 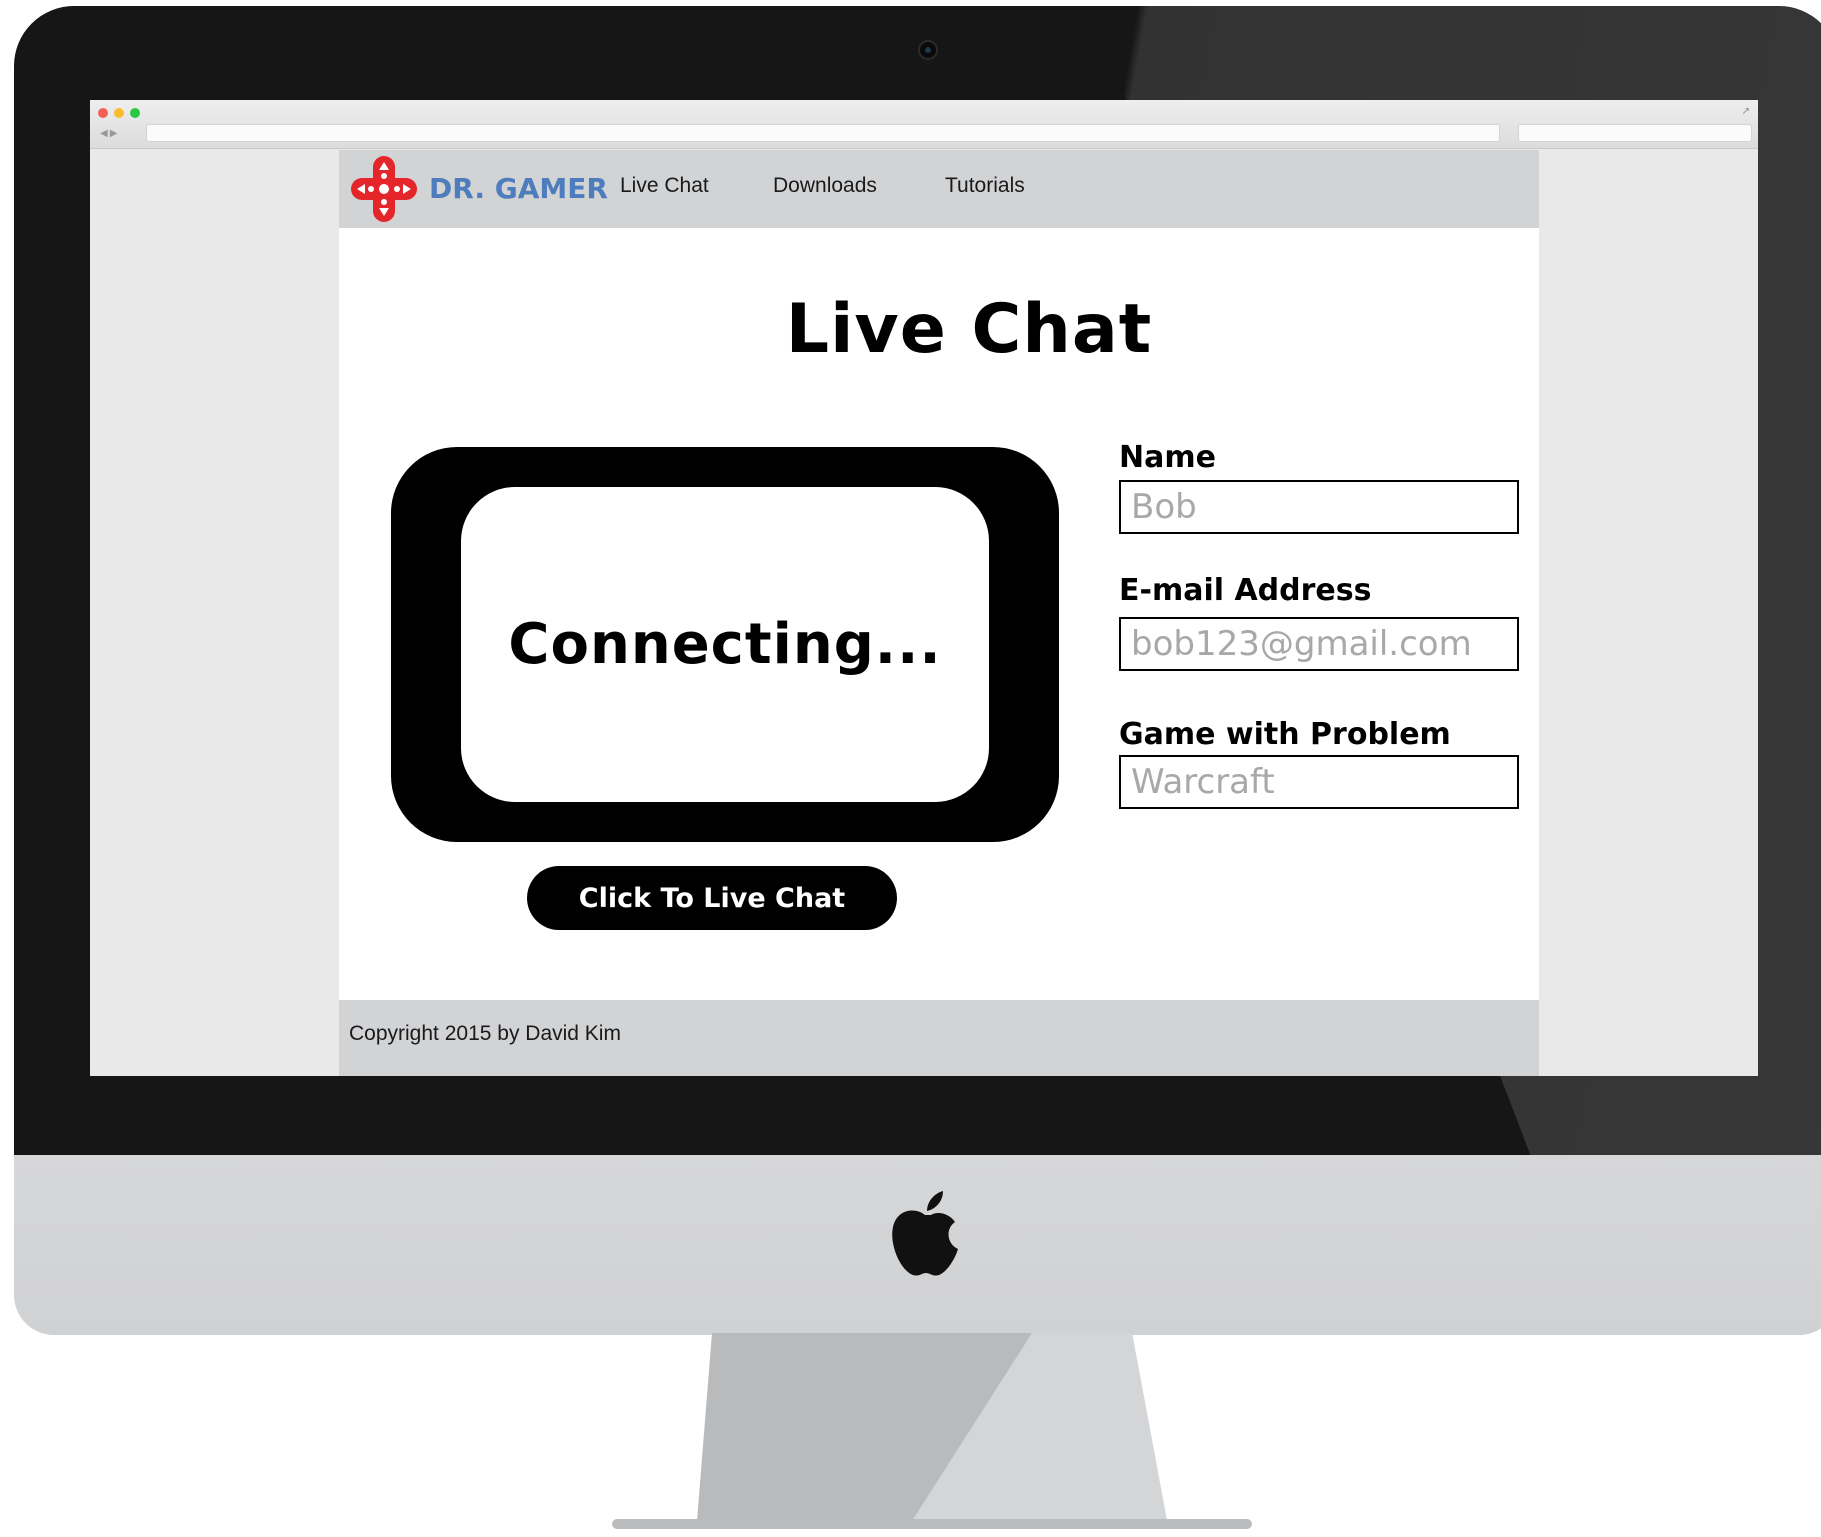 I want to click on apple-icon, so click(x=925, y=1233).